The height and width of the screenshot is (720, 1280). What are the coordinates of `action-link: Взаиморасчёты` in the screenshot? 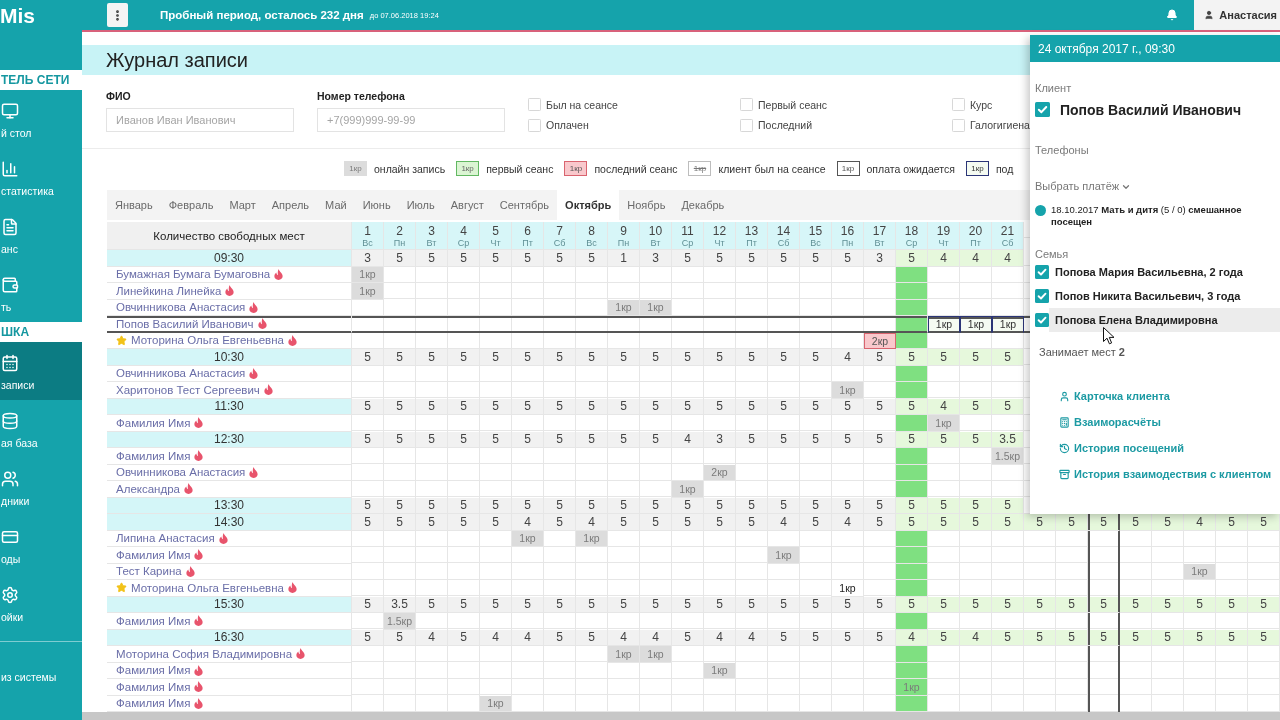 It's located at (1110, 422).